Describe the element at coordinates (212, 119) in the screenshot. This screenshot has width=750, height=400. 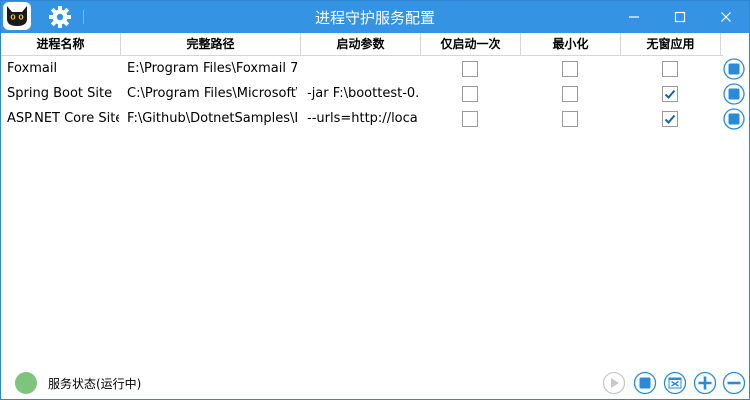
I see `process-path-cell: F:\Github\DotnetSamples\D` at that location.